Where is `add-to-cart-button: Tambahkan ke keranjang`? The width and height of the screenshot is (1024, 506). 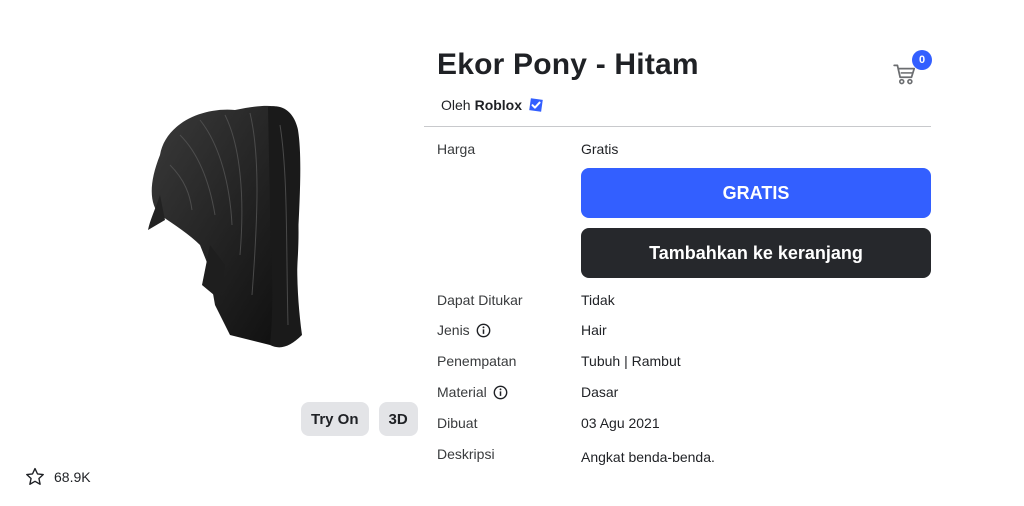
add-to-cart-button: Tambahkan ke keranjang is located at coordinates (756, 253).